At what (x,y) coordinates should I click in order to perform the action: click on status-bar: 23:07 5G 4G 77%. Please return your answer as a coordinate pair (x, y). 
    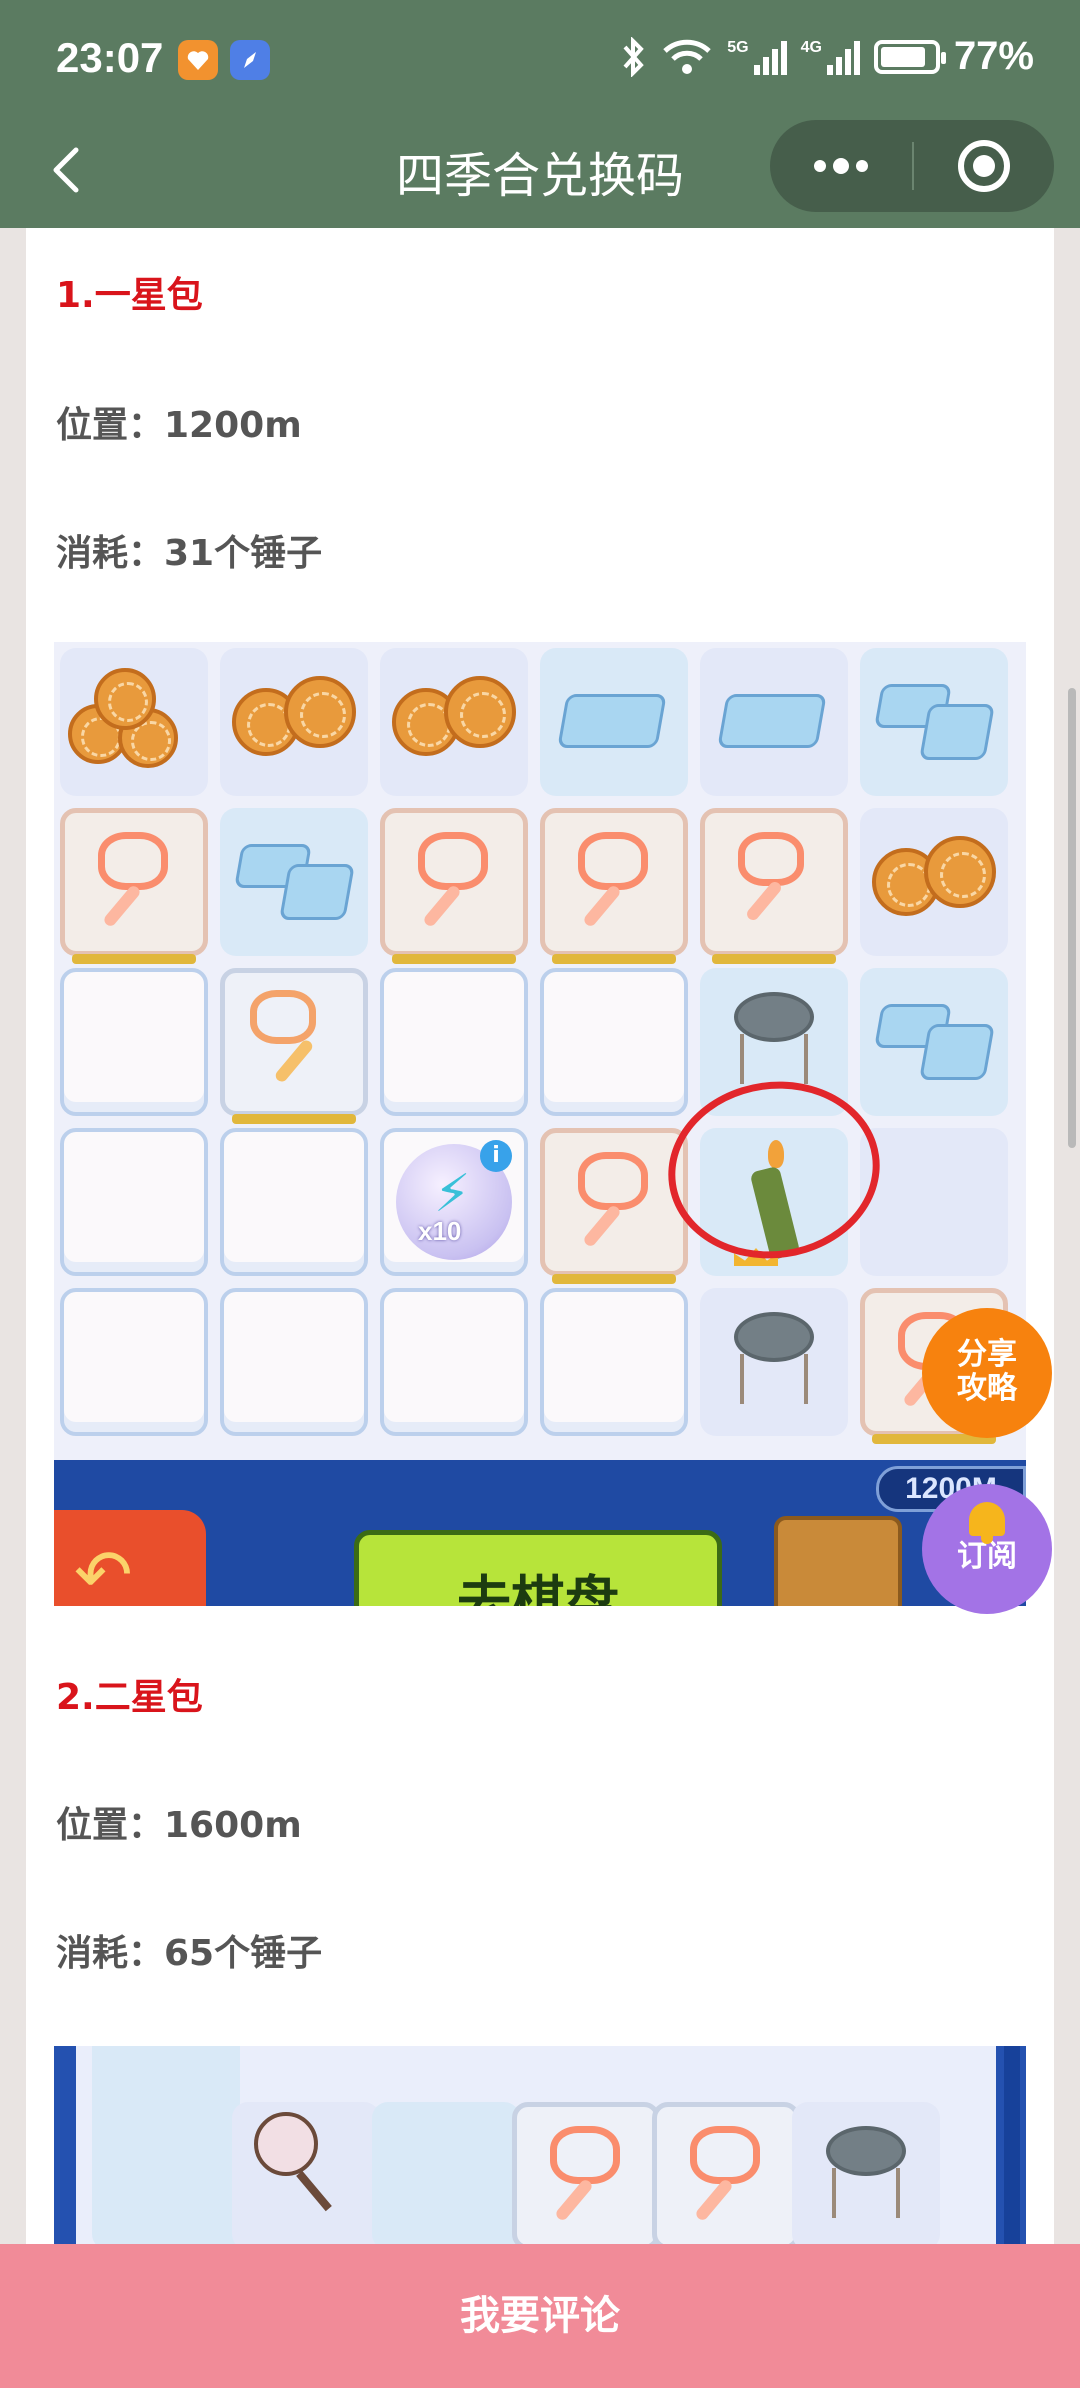
    Looking at the image, I should click on (540, 60).